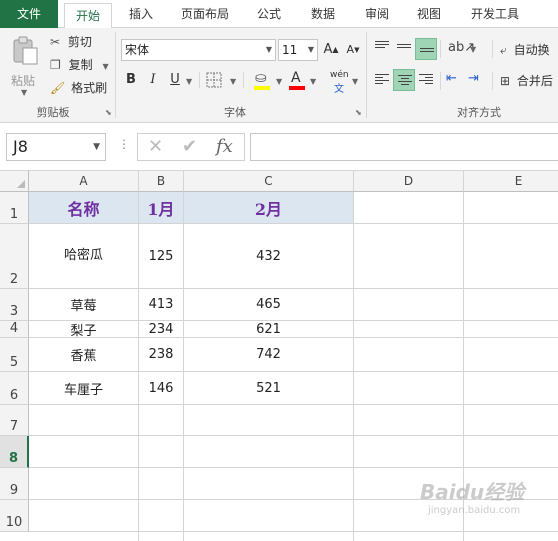  Describe the element at coordinates (56, 147) in the screenshot. I see `name-box: J8 ▼` at that location.